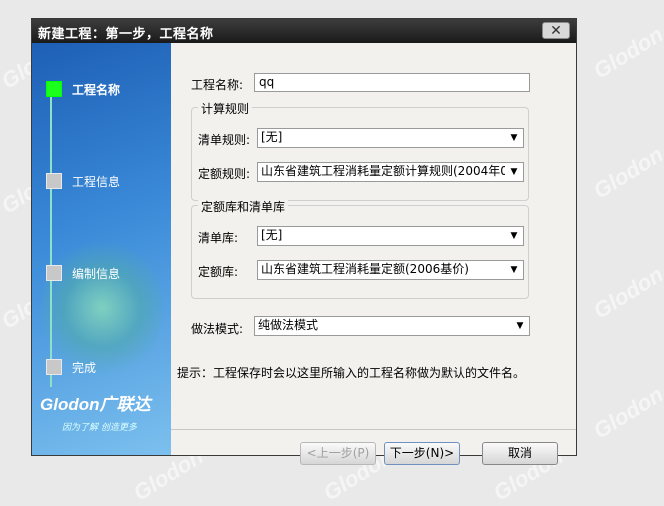 This screenshot has width=664, height=506. I want to click on hint-text: 提示：工程保存时会以这里所输入的工程名称做为默认的文件名。, so click(351, 373).